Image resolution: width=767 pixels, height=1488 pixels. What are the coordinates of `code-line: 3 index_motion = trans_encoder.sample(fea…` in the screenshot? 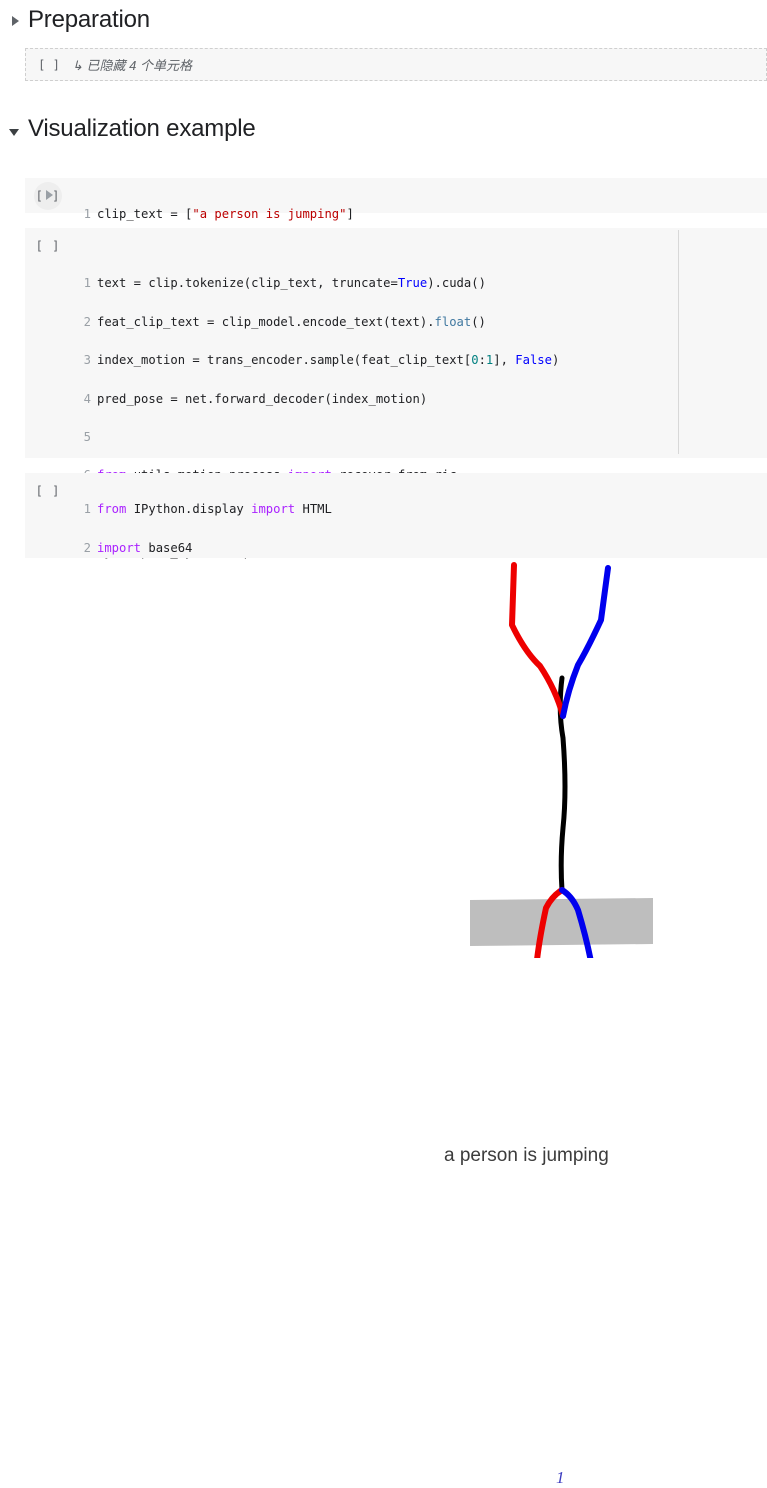 It's located at (419, 360).